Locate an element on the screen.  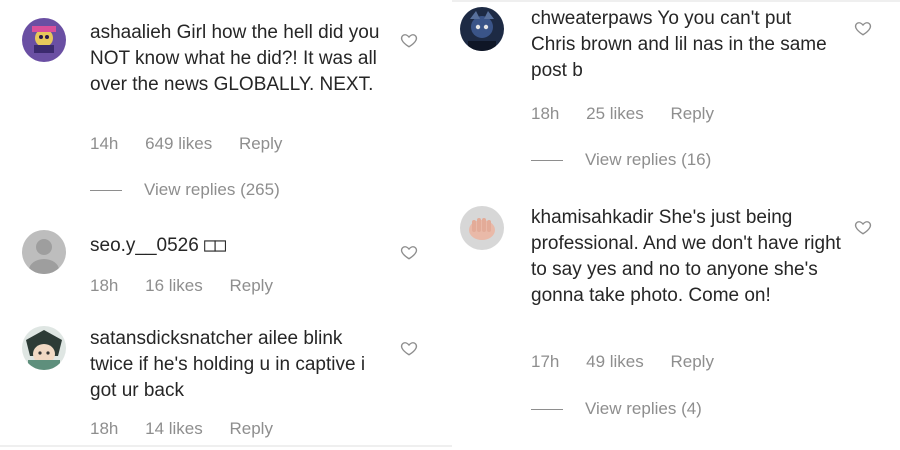
likes-count: 16 likes is located at coordinates (174, 285).